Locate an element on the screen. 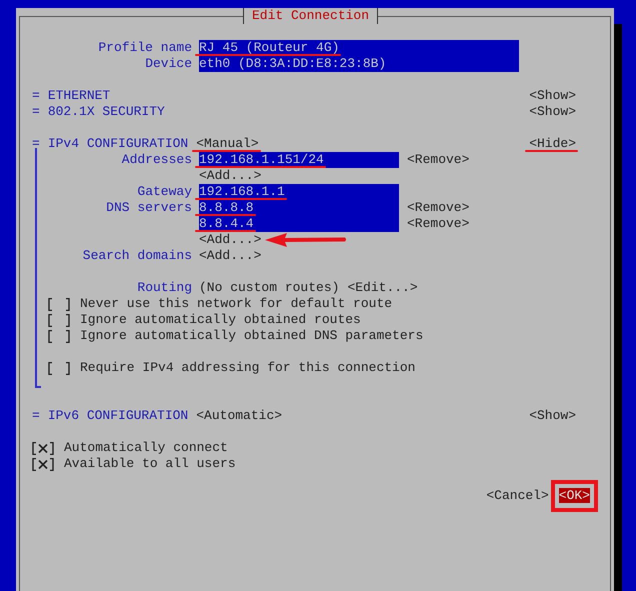 The height and width of the screenshot is (591, 636). field-label: Gateway is located at coordinates (164, 191).